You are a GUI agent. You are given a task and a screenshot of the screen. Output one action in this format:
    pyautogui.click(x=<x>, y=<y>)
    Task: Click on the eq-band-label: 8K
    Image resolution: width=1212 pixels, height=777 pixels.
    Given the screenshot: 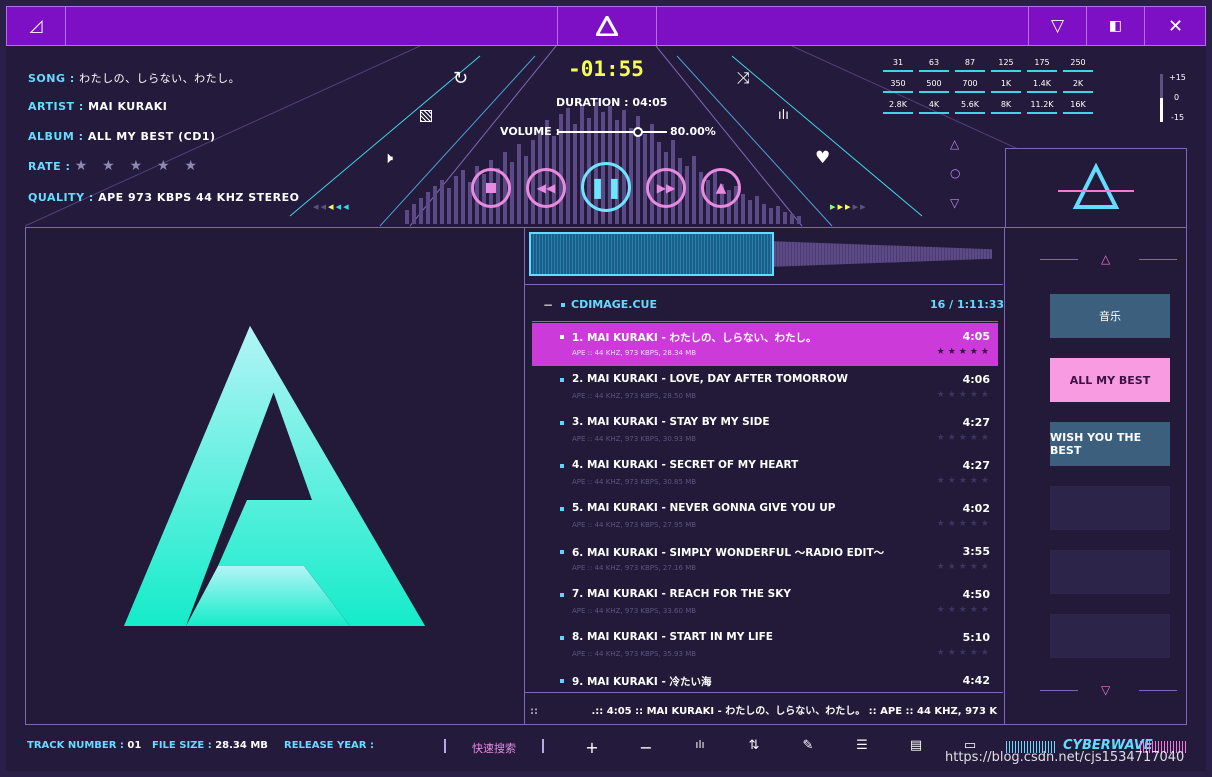 What is the action you would take?
    pyautogui.click(x=1006, y=104)
    